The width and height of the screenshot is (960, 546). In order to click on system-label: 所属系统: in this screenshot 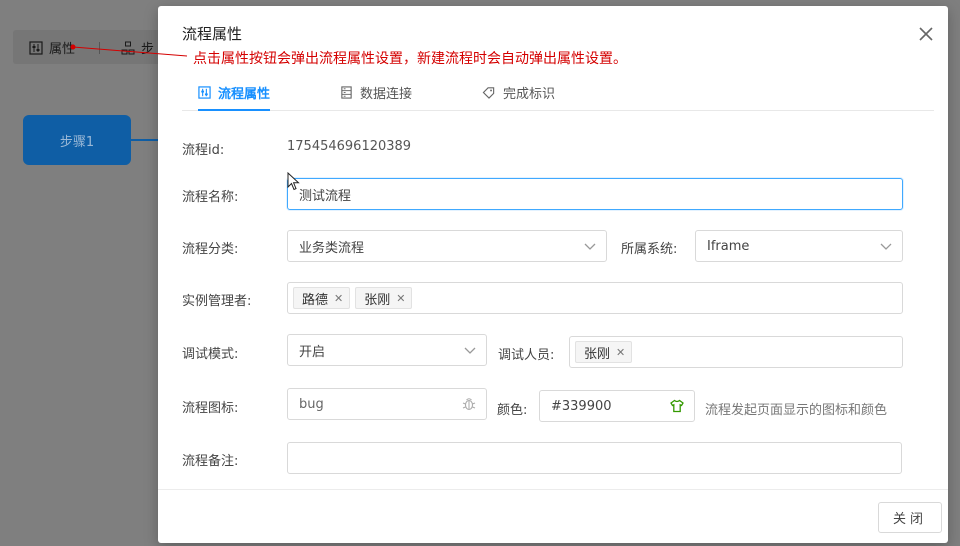, I will do `click(649, 249)`.